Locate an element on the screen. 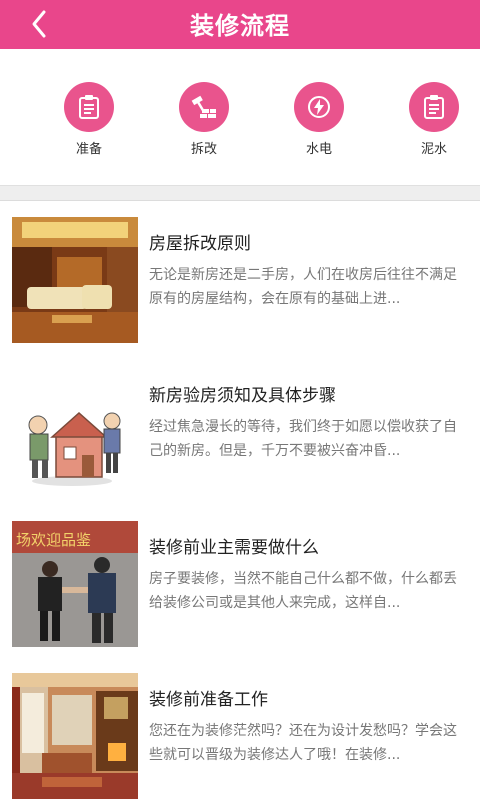 Image resolution: width=480 pixels, height=809 pixels. house-inspection-thumbnail is located at coordinates (75, 432).